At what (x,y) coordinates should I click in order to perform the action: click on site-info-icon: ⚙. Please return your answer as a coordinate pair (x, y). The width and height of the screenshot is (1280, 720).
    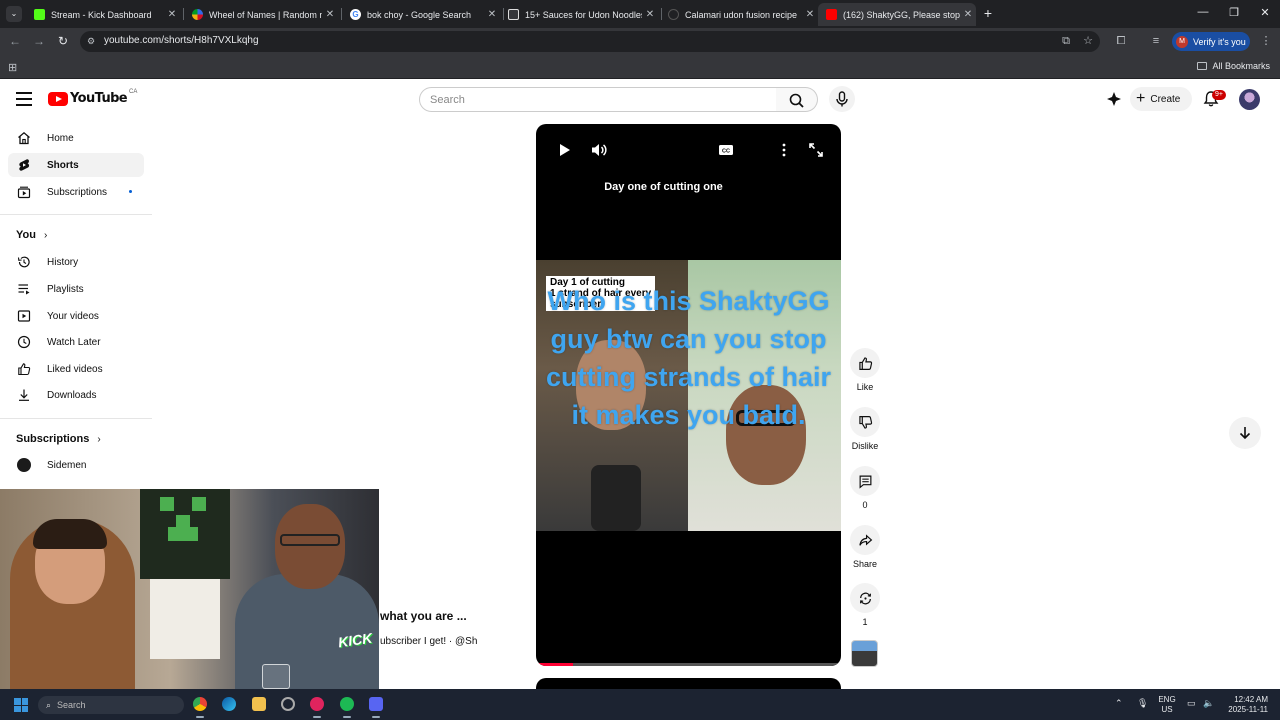
    Looking at the image, I should click on (93, 41).